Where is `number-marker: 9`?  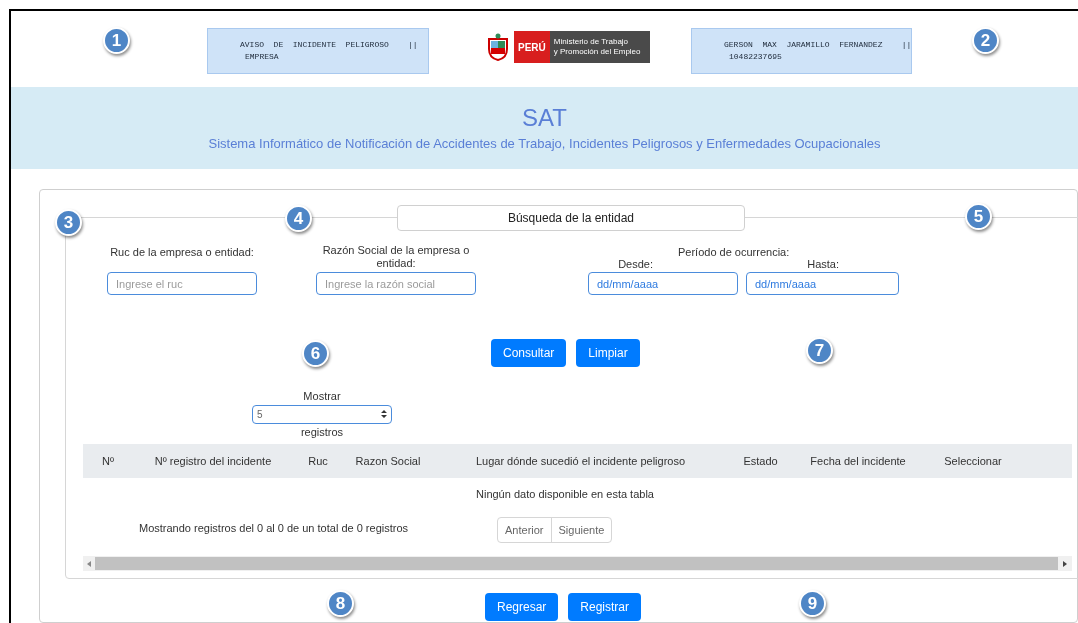
number-marker: 9 is located at coordinates (812, 603).